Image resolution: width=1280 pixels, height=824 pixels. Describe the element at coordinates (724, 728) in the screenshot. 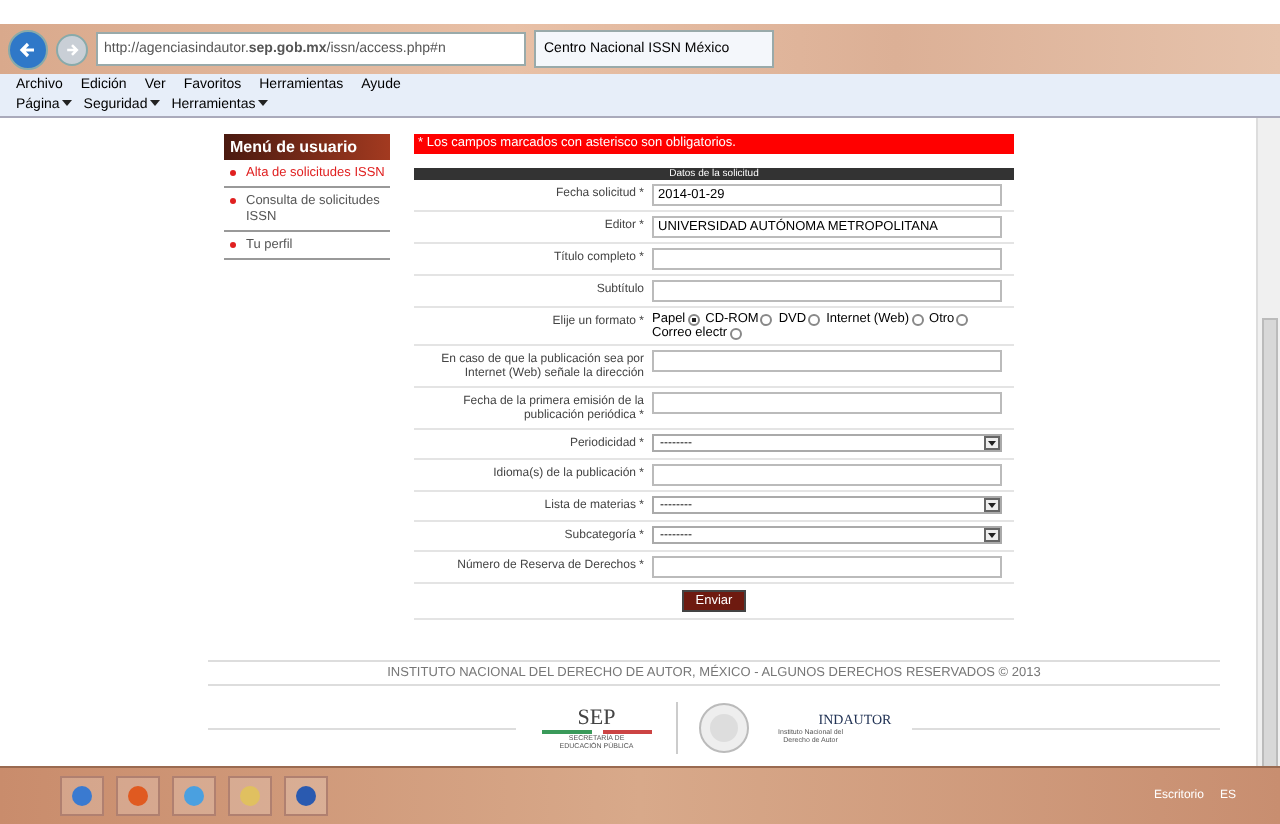

I see `seal-drawing` at that location.